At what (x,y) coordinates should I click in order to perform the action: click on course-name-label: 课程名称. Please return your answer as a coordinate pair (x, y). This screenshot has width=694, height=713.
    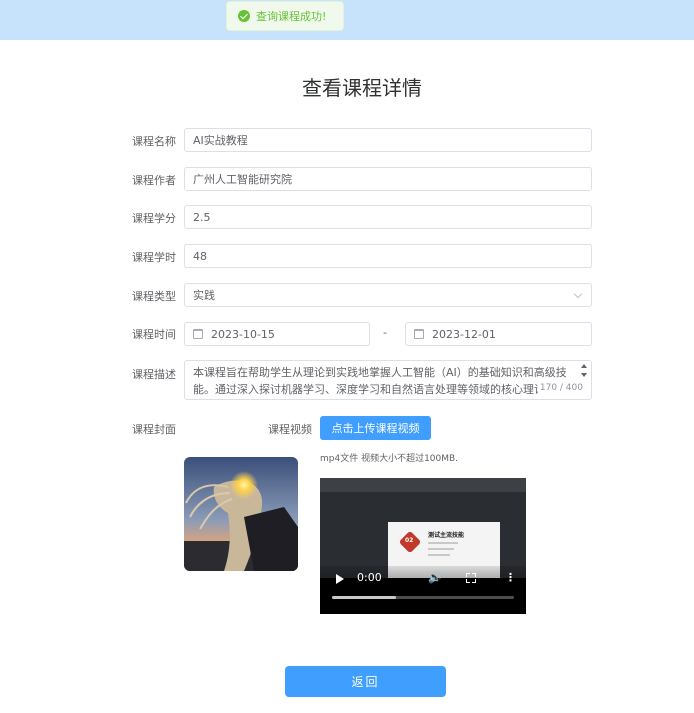
    Looking at the image, I should click on (154, 141).